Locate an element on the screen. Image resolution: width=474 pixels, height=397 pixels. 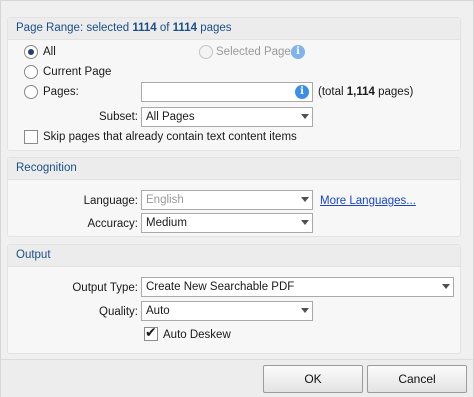
subset-label: Subset: is located at coordinates (118, 117).